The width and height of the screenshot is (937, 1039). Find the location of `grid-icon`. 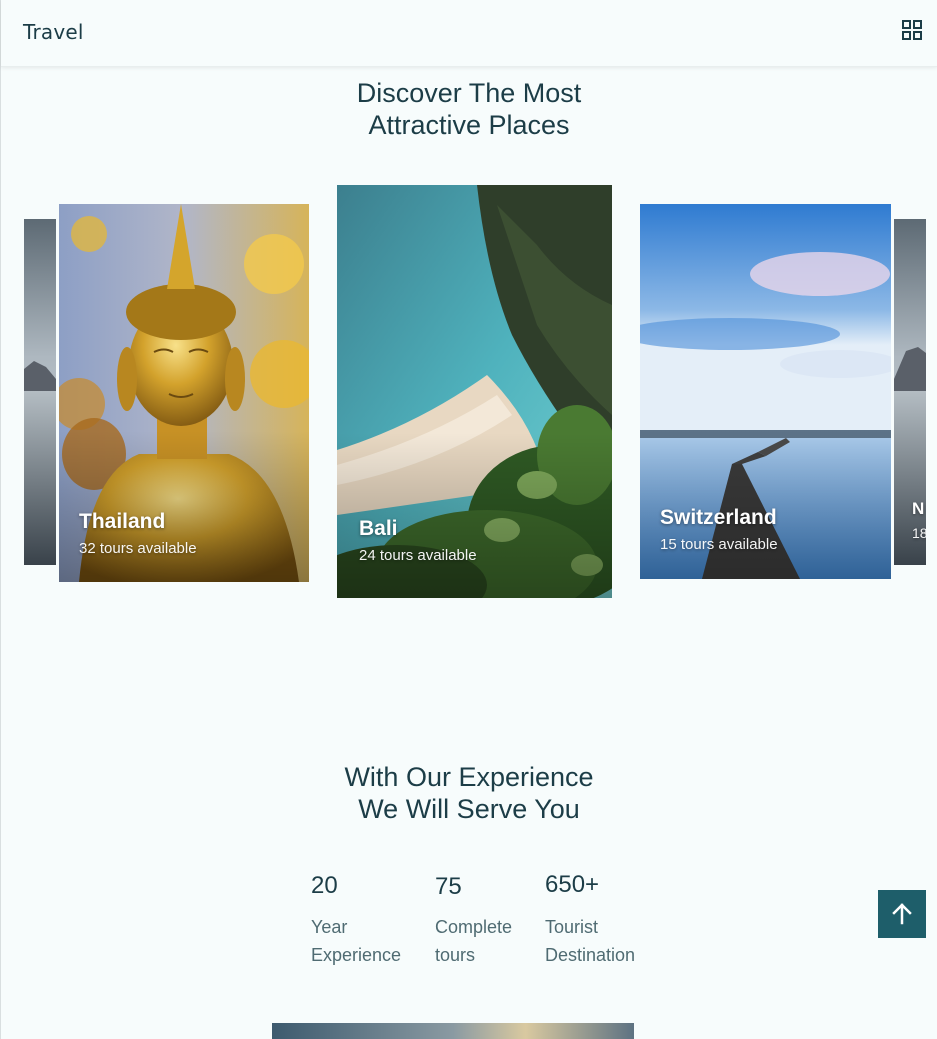

grid-icon is located at coordinates (912, 30).